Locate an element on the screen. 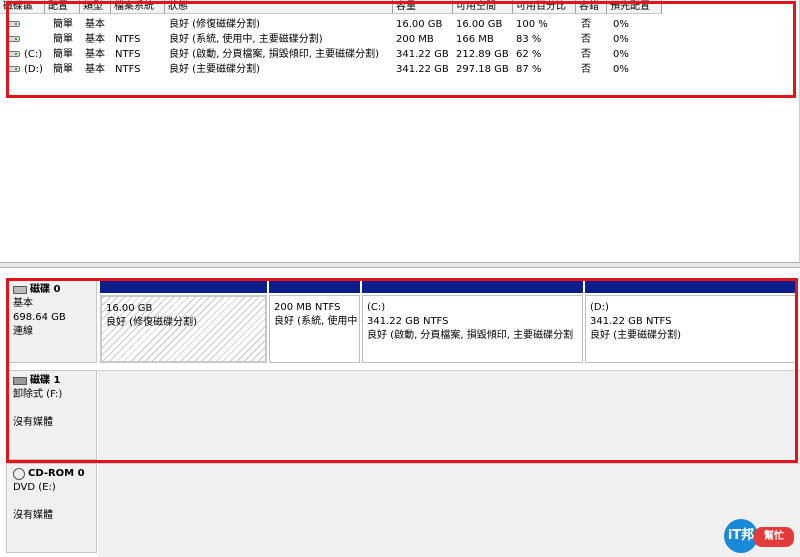  volume-name: (D:) is located at coordinates (33, 69).